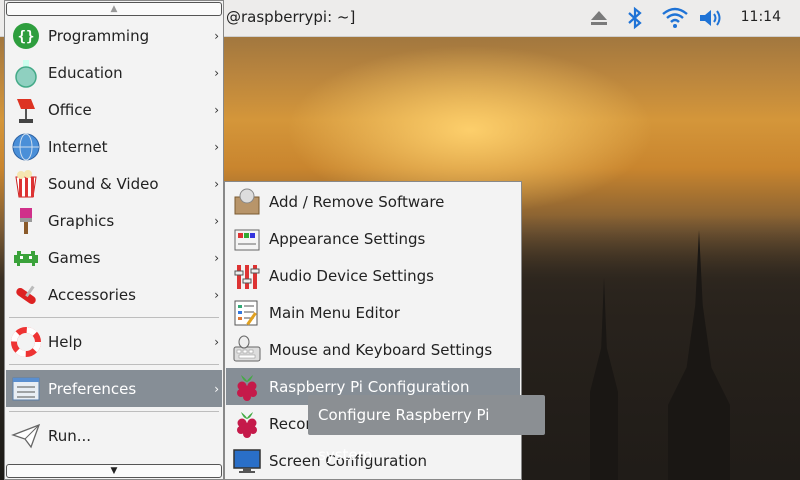 This screenshot has width=800, height=480. Describe the element at coordinates (26, 389) in the screenshot. I see `preferences-icon` at that location.